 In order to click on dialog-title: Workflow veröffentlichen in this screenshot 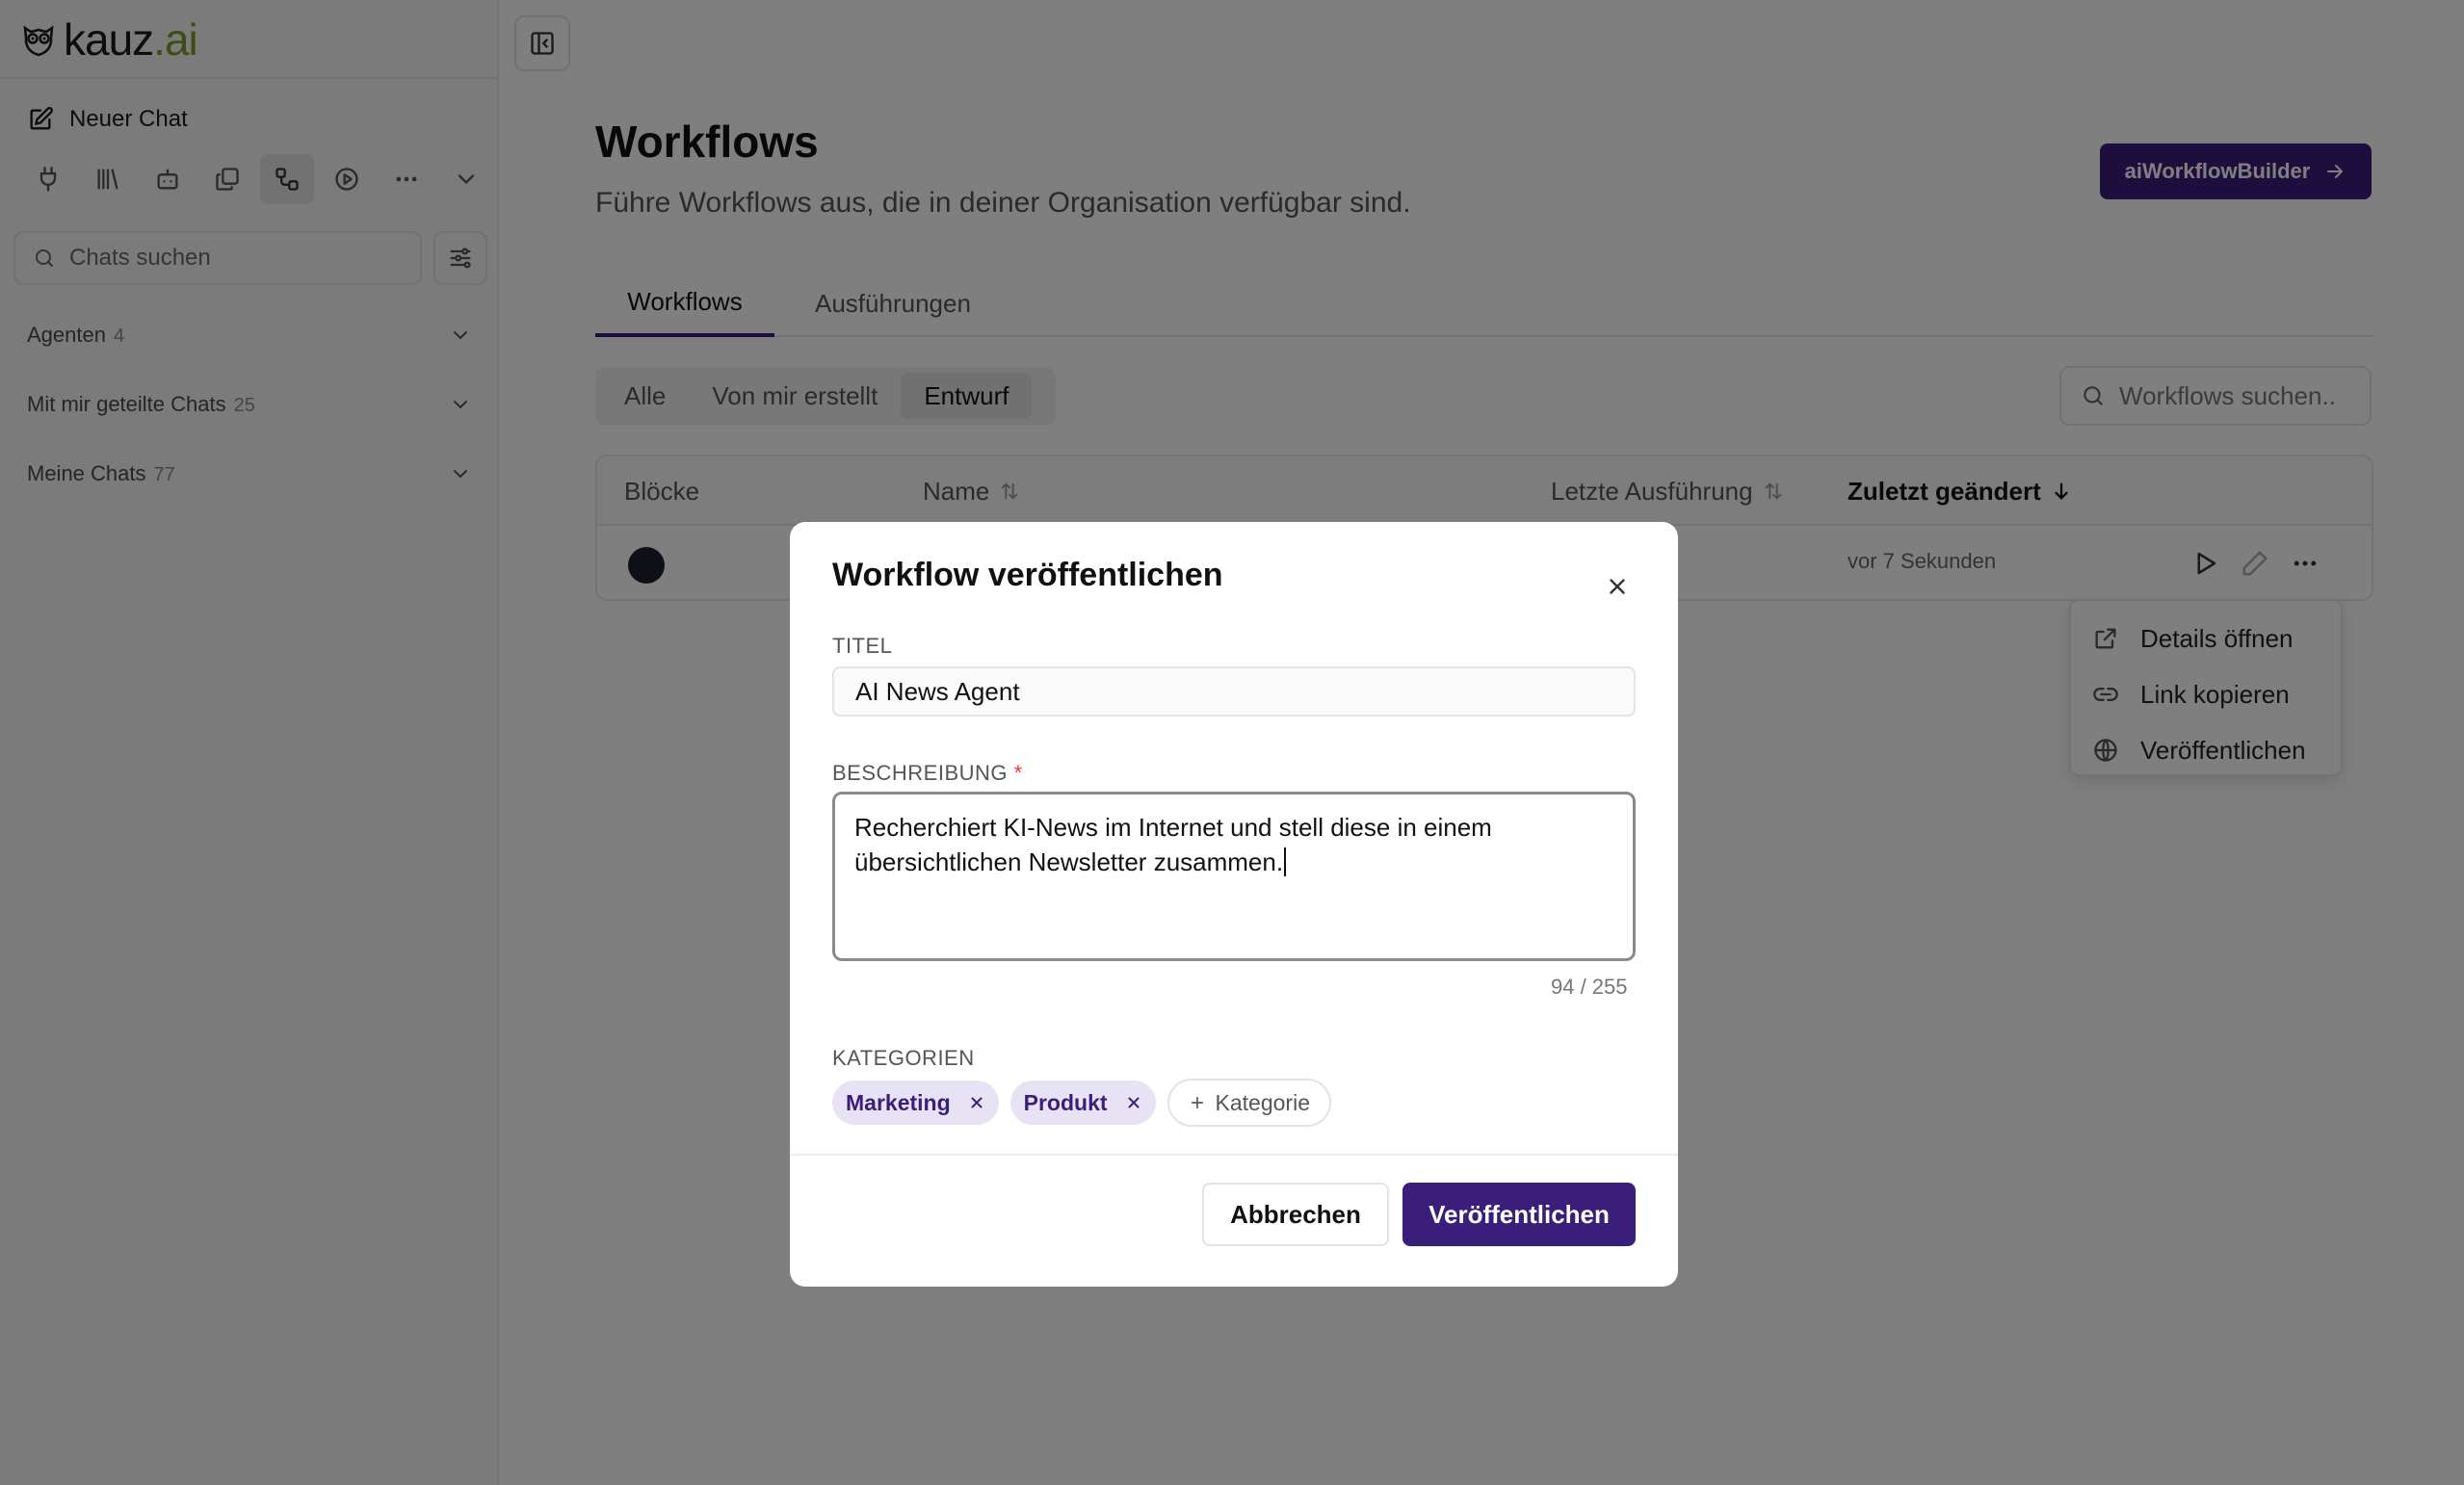, I will do `click(1027, 575)`.